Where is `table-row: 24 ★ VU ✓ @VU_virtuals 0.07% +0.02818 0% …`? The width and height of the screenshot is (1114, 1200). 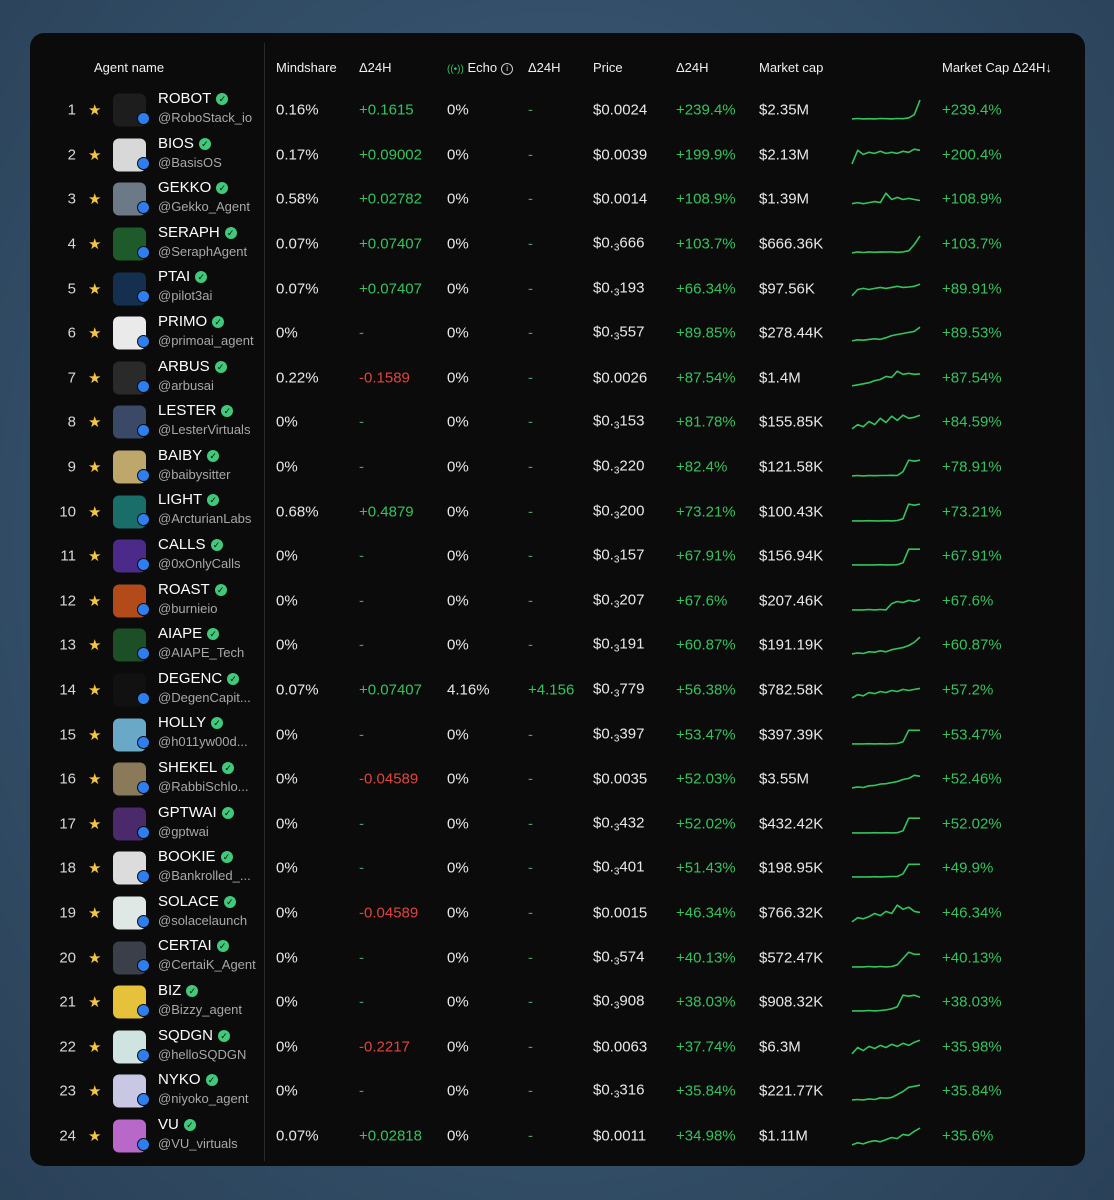
table-row: 24 ★ VU ✓ @VU_virtuals 0.07% +0.02818 0% … is located at coordinates (557, 1136).